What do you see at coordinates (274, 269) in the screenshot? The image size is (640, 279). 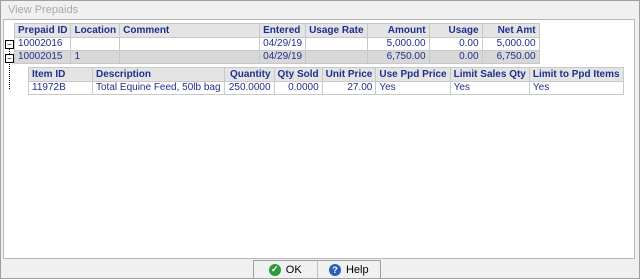 I see `check-icon: ✓` at bounding box center [274, 269].